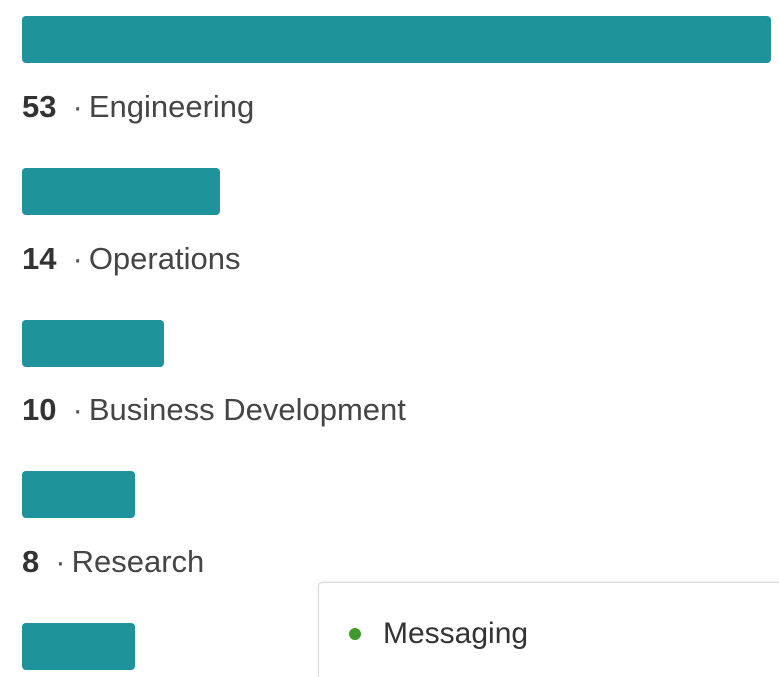 The height and width of the screenshot is (677, 779). What do you see at coordinates (548, 629) in the screenshot?
I see `messaging-panel: Messaging` at bounding box center [548, 629].